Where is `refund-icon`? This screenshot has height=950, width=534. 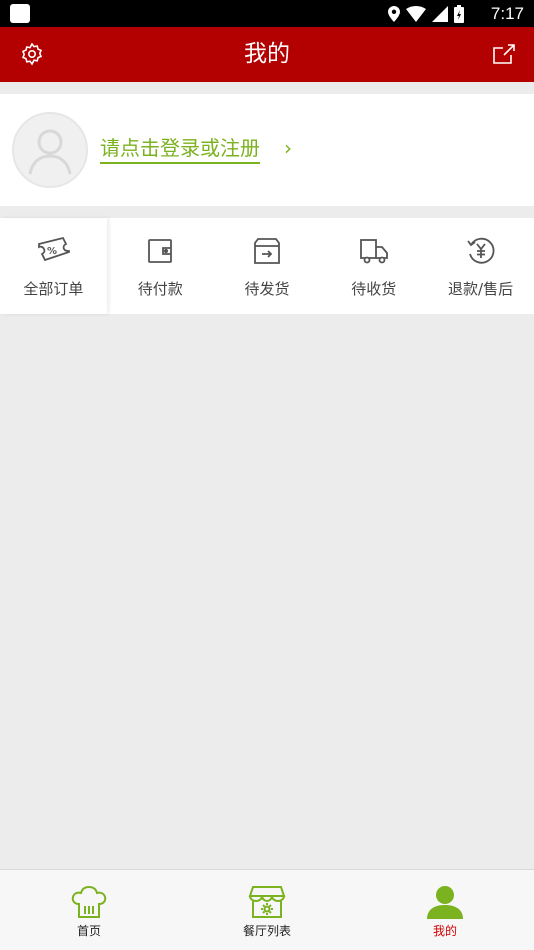 refund-icon is located at coordinates (480, 250).